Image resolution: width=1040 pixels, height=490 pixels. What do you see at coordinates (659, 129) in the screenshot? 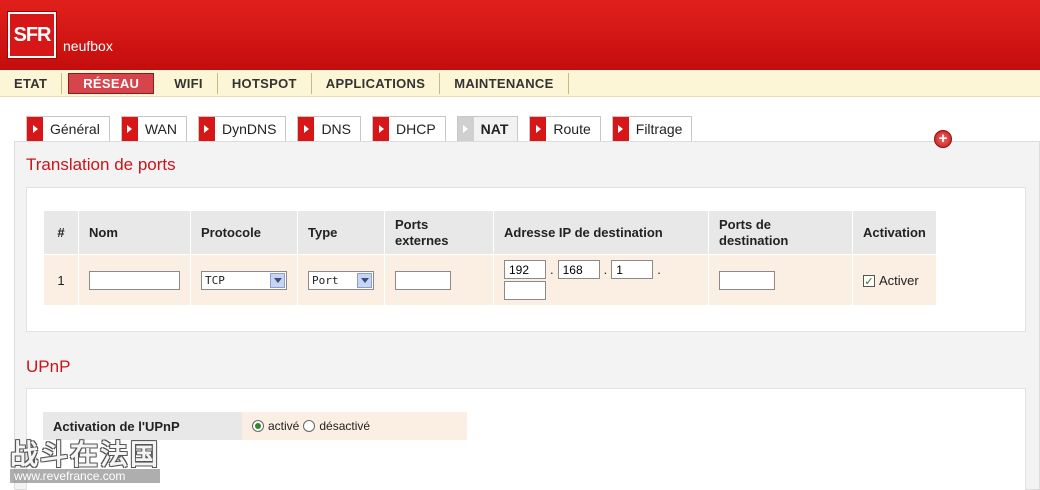
I see `tab-label: Filtrage` at bounding box center [659, 129].